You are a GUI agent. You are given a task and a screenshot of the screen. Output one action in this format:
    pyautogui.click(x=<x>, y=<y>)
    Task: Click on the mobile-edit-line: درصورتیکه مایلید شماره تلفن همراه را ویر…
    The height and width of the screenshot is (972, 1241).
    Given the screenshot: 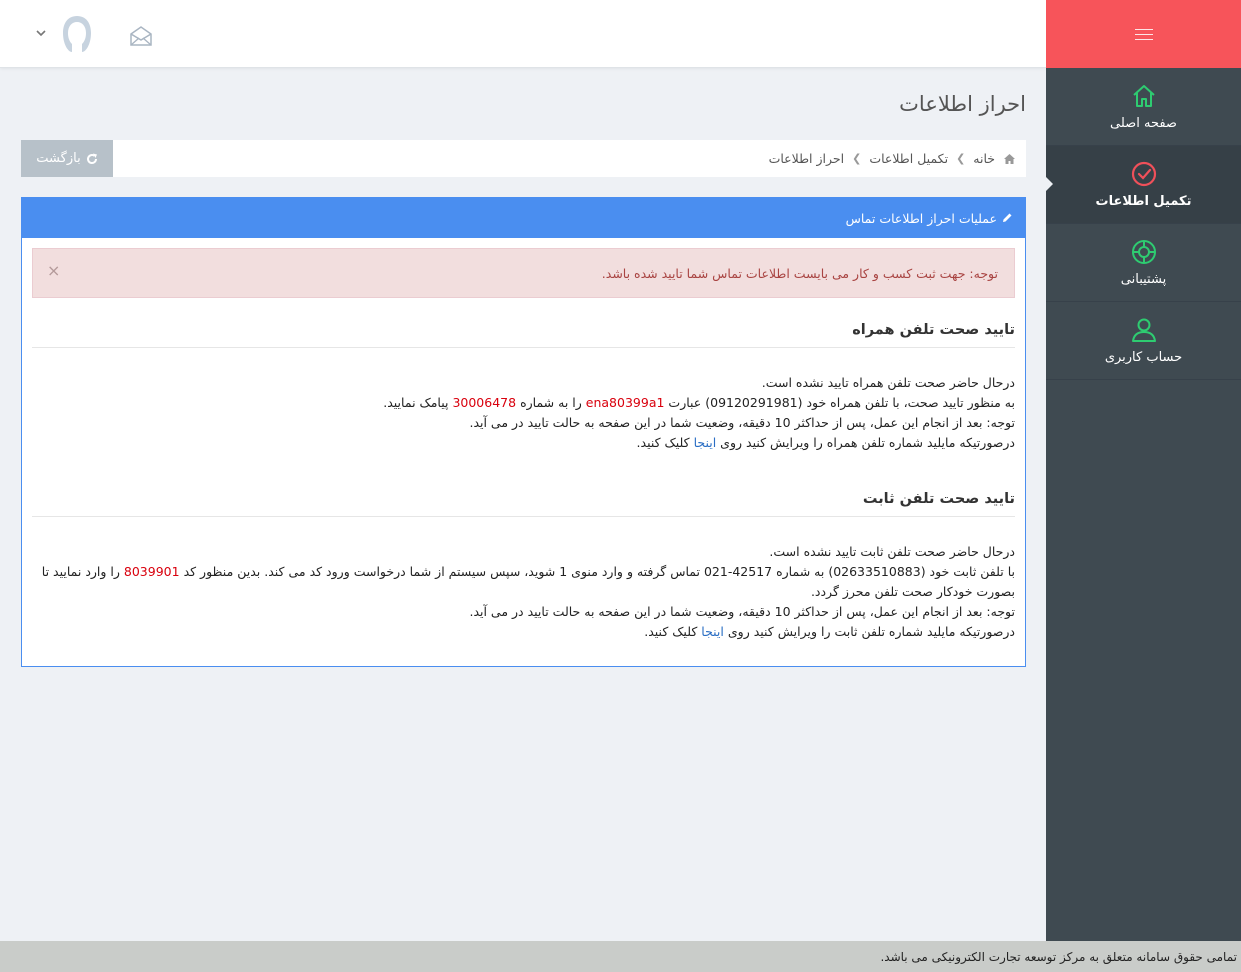 What is the action you would take?
    pyautogui.click(x=522, y=443)
    